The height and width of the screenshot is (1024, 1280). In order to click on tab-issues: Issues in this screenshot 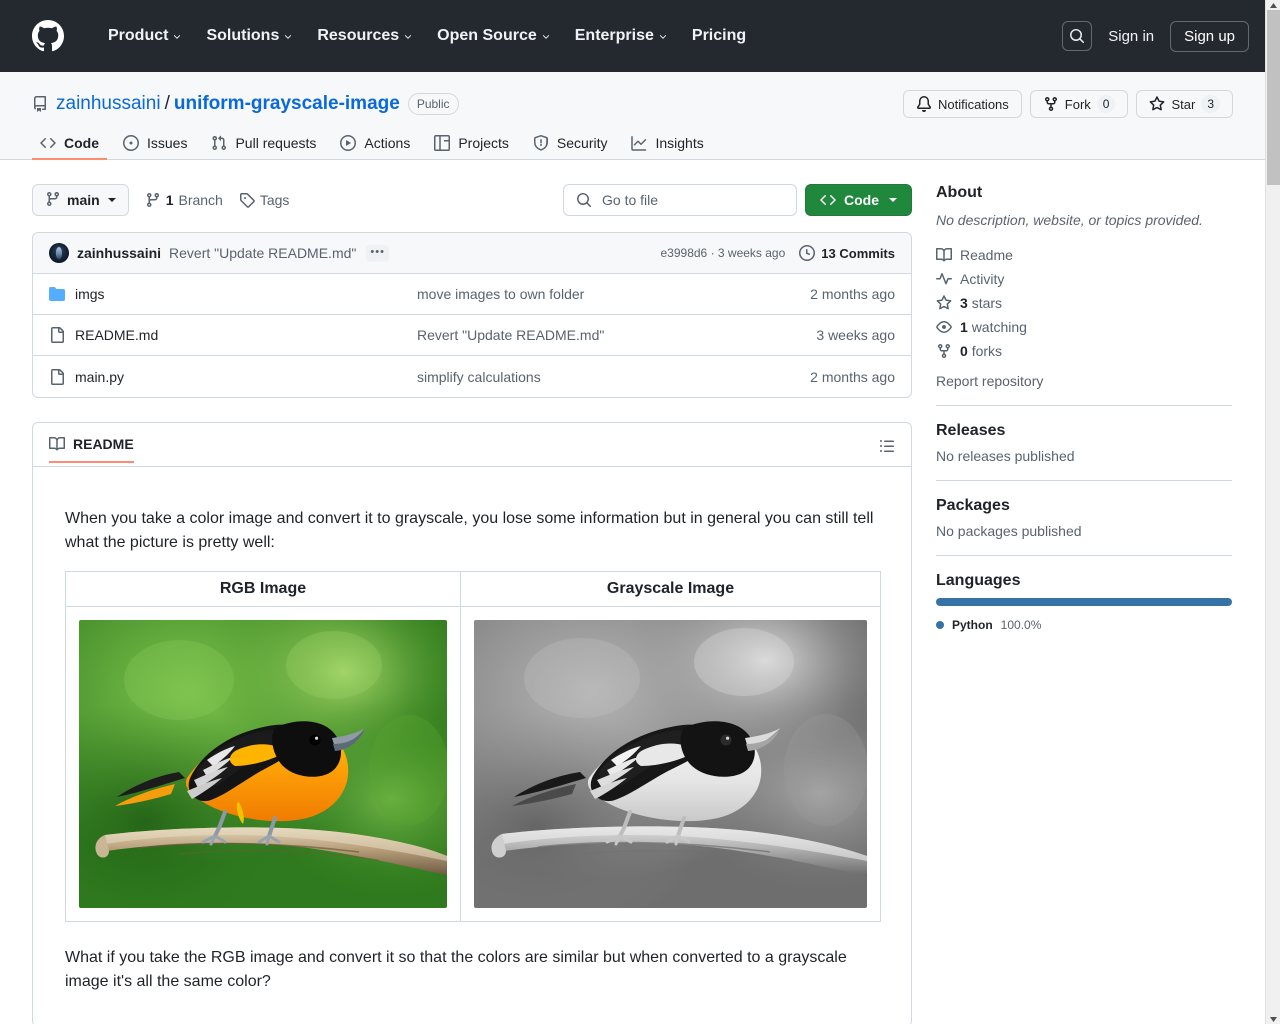, I will do `click(155, 144)`.